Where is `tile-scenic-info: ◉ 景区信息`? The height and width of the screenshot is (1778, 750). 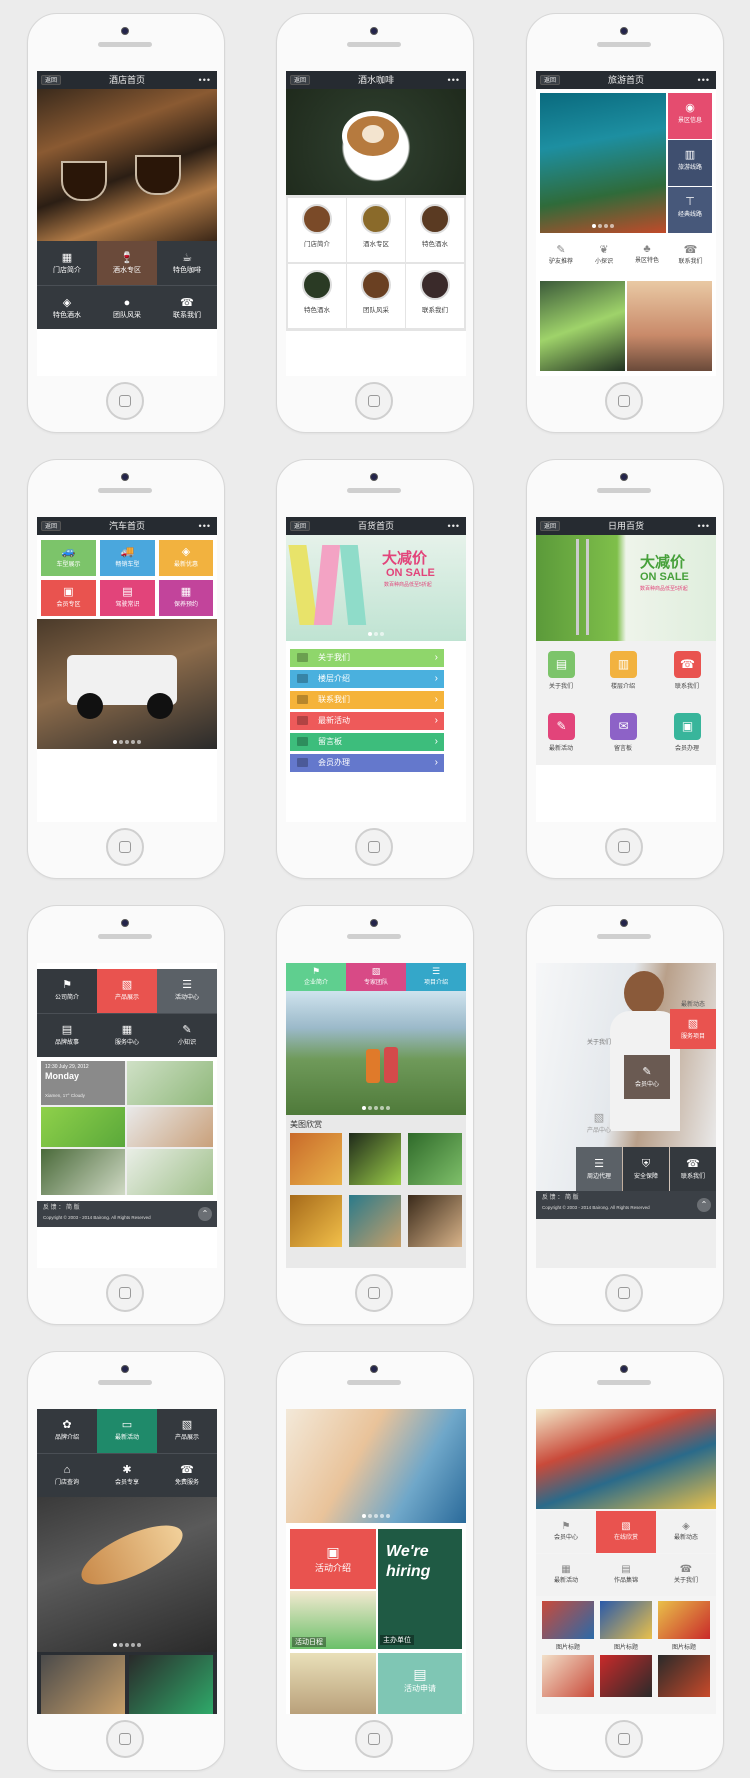
tile-scenic-info: ◉ 景区信息 is located at coordinates (690, 116).